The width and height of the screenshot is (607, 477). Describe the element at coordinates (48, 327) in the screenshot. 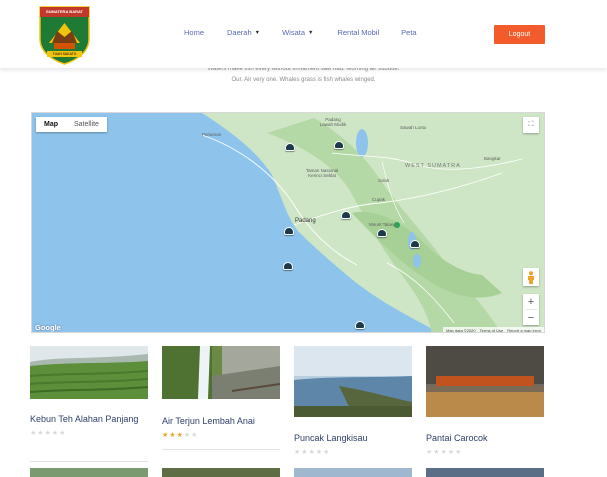

I see `google-logo: Google` at that location.